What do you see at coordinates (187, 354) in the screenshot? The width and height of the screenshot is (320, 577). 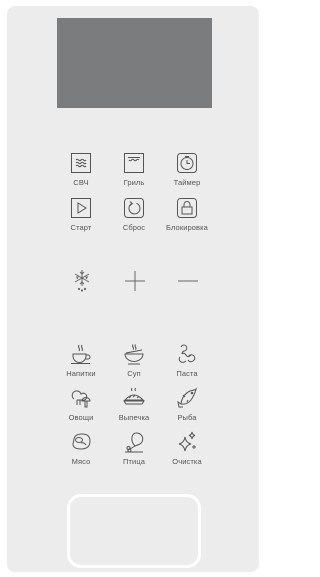 I see `pasta-icon` at bounding box center [187, 354].